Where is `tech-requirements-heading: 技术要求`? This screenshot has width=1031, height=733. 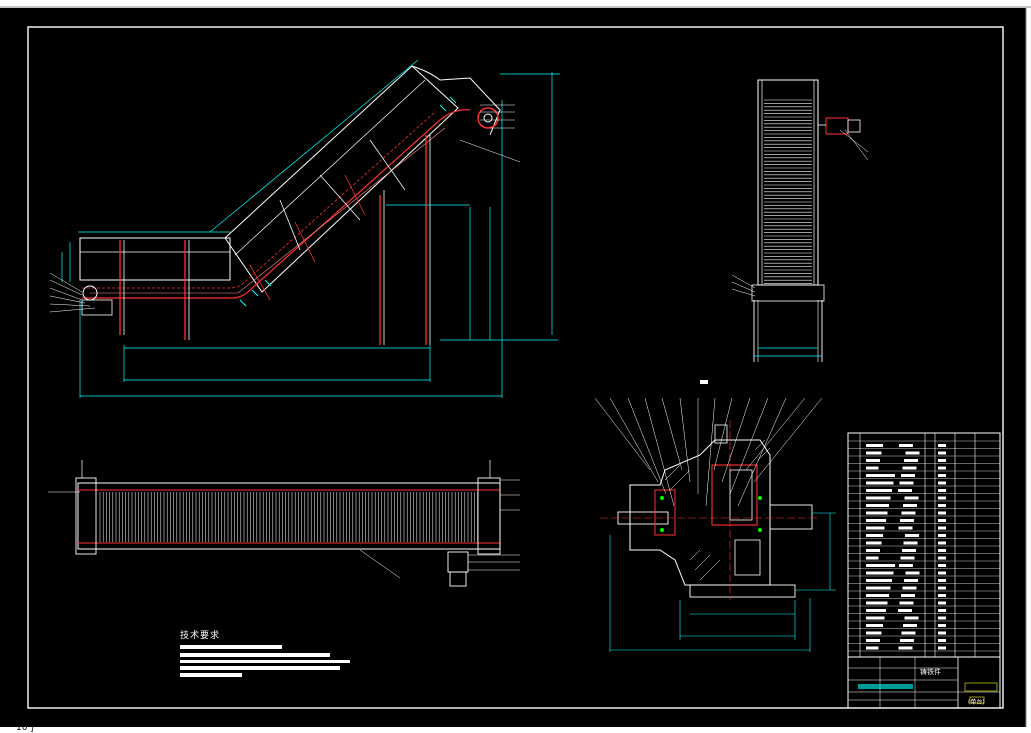
tech-requirements-heading: 技术要求 is located at coordinates (200, 636).